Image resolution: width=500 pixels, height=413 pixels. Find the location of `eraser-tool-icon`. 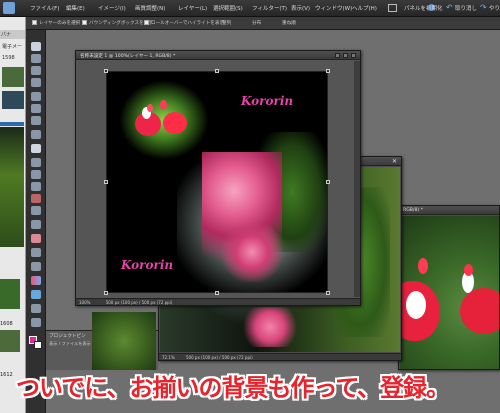

eraser-tool-icon is located at coordinates (36, 238).